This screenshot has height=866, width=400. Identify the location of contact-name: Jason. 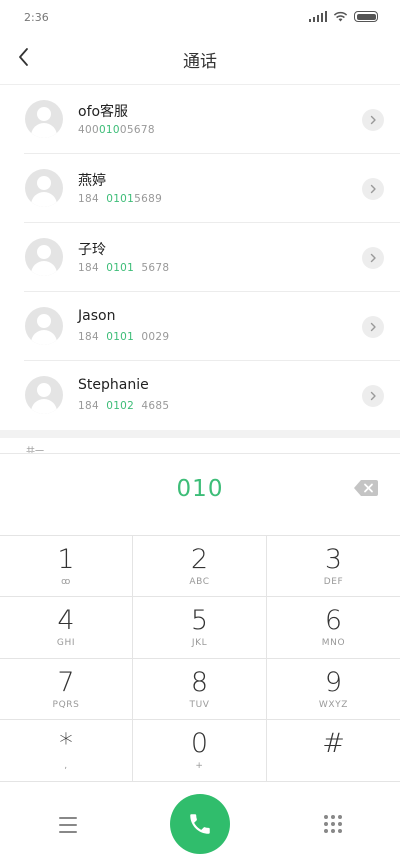
(97, 316).